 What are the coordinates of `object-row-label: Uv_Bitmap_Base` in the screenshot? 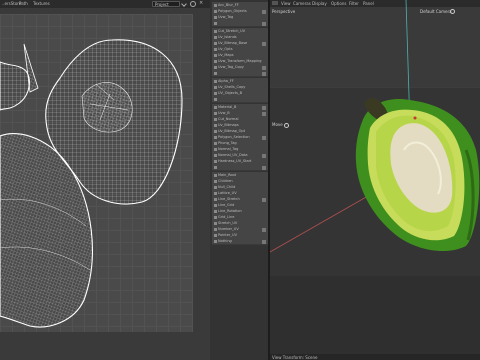 It's located at (233, 43).